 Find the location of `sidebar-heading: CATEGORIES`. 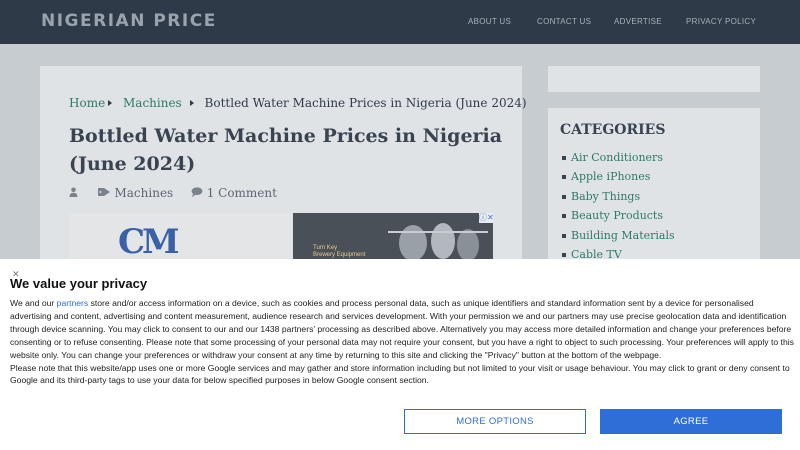

sidebar-heading: CATEGORIES is located at coordinates (613, 130).